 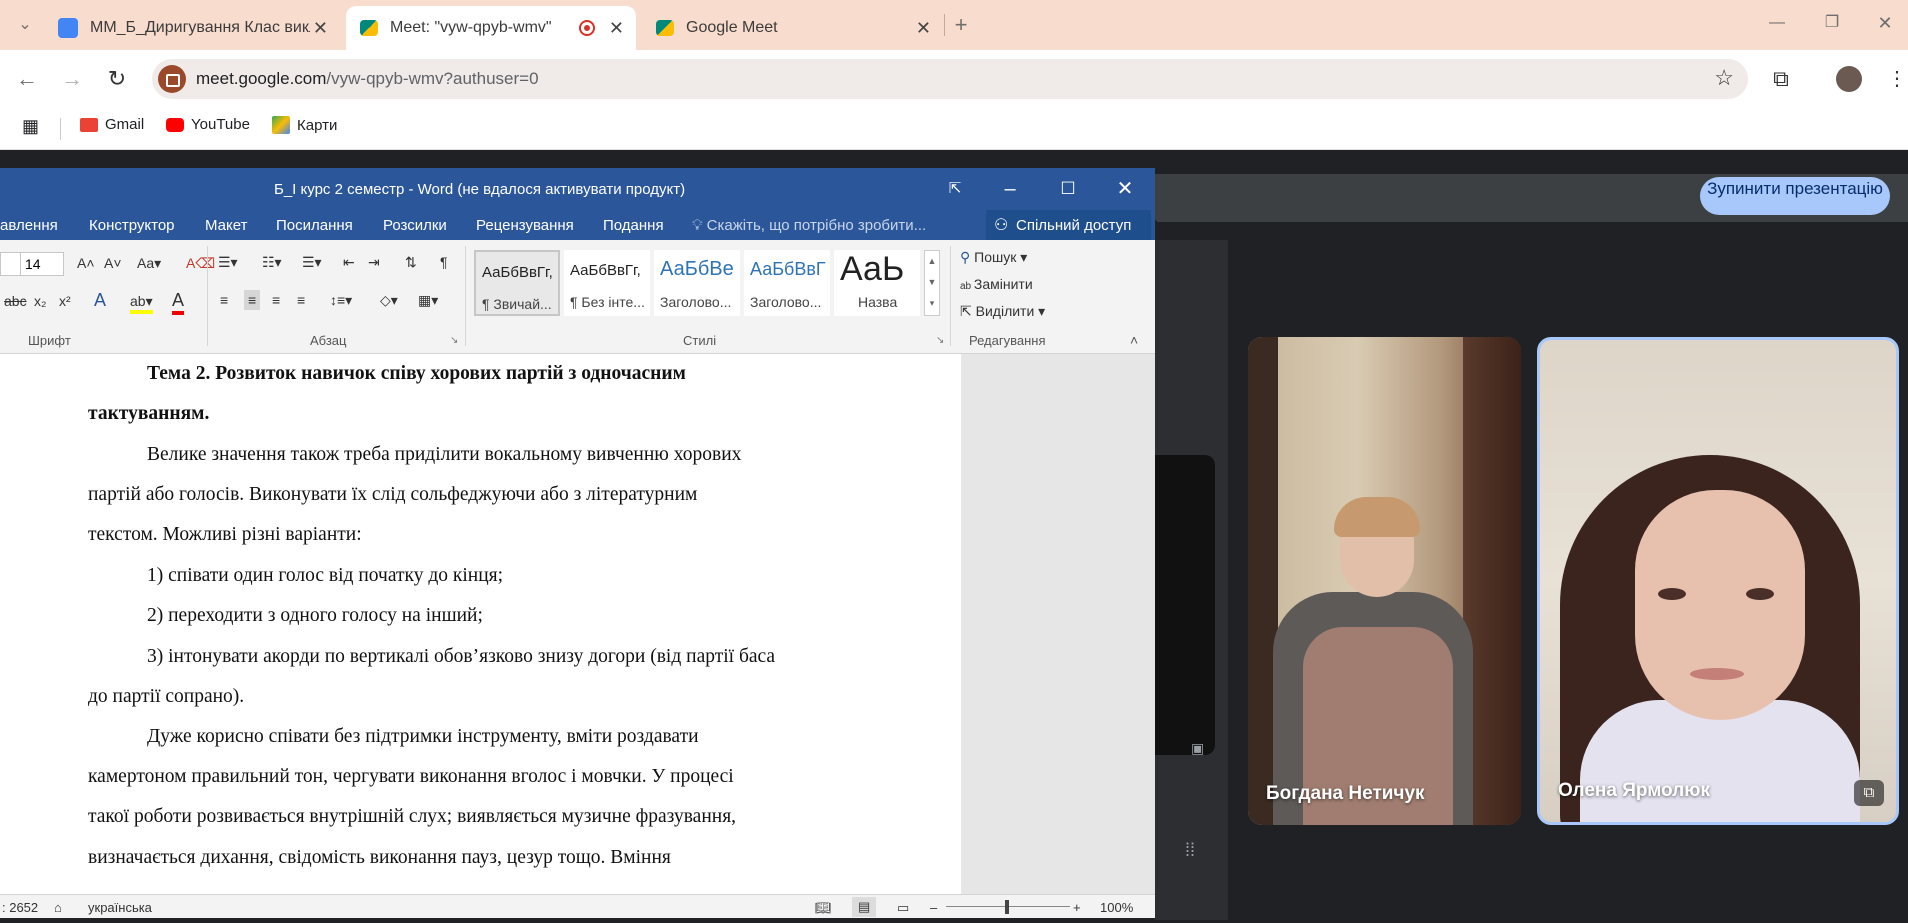 I want to click on tab-view: Подання, so click(x=633, y=225).